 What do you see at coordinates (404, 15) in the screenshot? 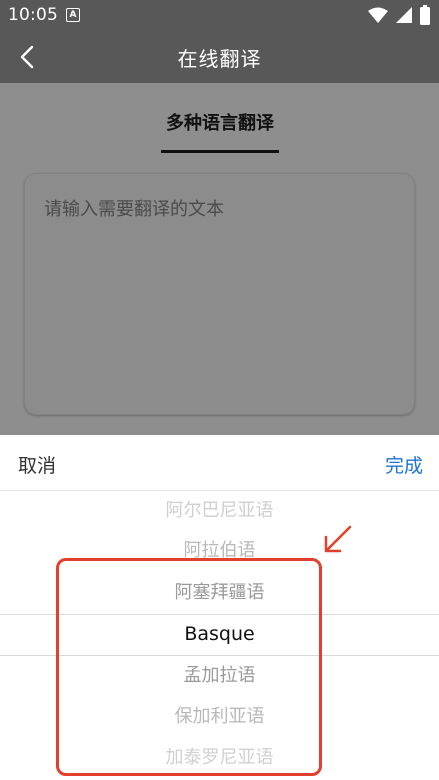
I see `signal-icon` at bounding box center [404, 15].